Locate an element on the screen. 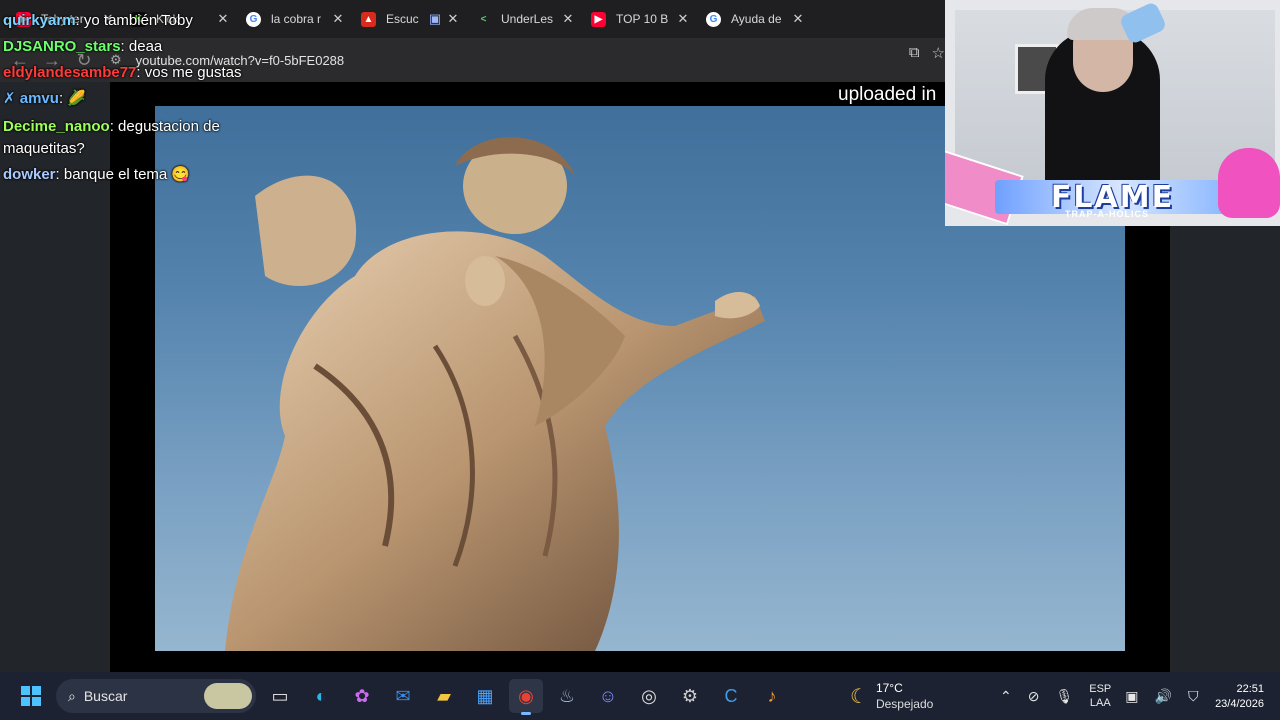 The width and height of the screenshot is (1280, 720). ccleaner-icon: C is located at coordinates (731, 696).